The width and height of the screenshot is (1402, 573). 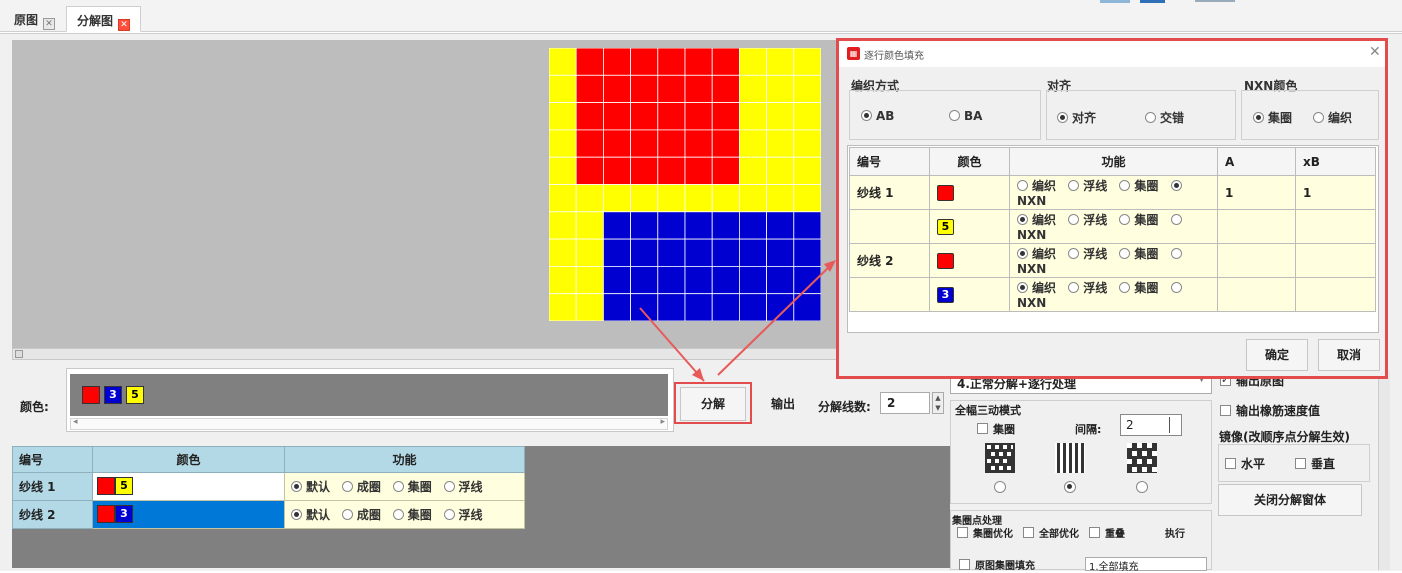 I want to click on table-row: 纱线 2 2 编织 浮线 集圈 NXN, so click(x=1112, y=260).